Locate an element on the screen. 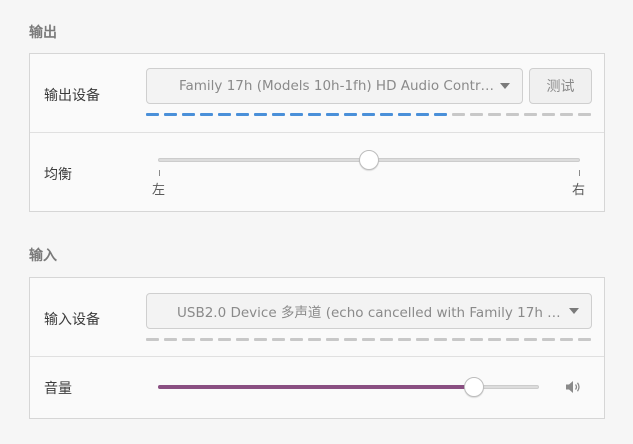 This screenshot has height=444, width=633. input-level-meter is located at coordinates (369, 339).